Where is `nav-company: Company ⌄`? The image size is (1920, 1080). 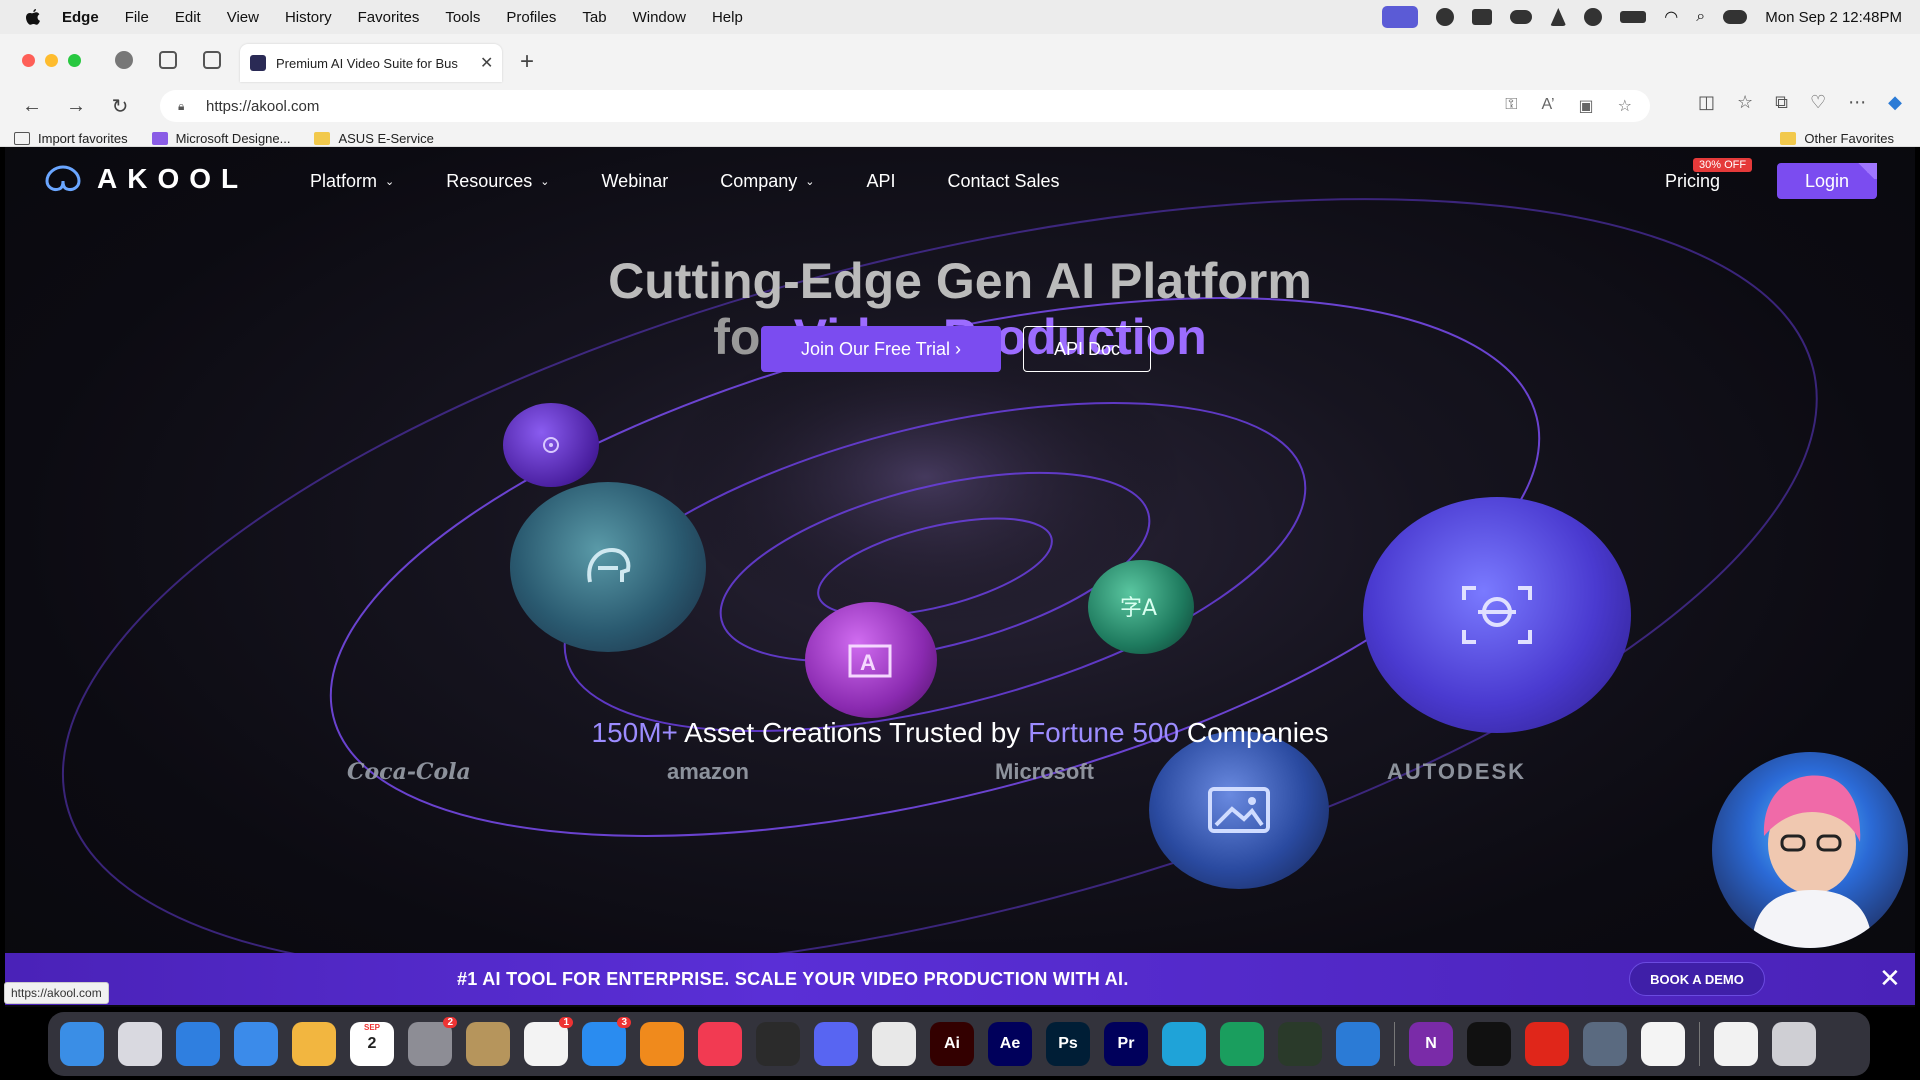
nav-company: Company ⌄ is located at coordinates (767, 181).